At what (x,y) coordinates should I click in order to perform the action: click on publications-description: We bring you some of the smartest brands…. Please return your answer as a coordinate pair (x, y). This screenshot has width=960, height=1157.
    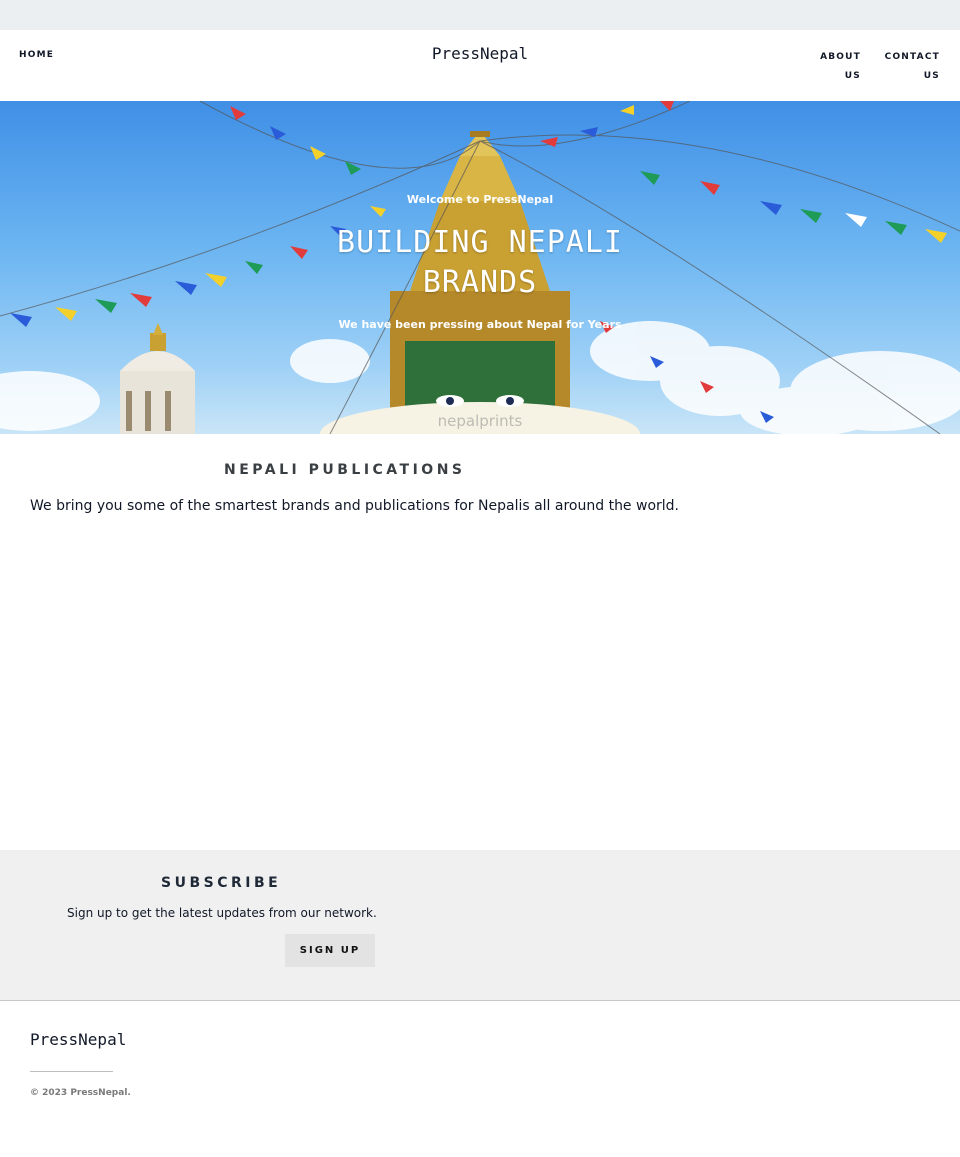
    Looking at the image, I should click on (354, 506).